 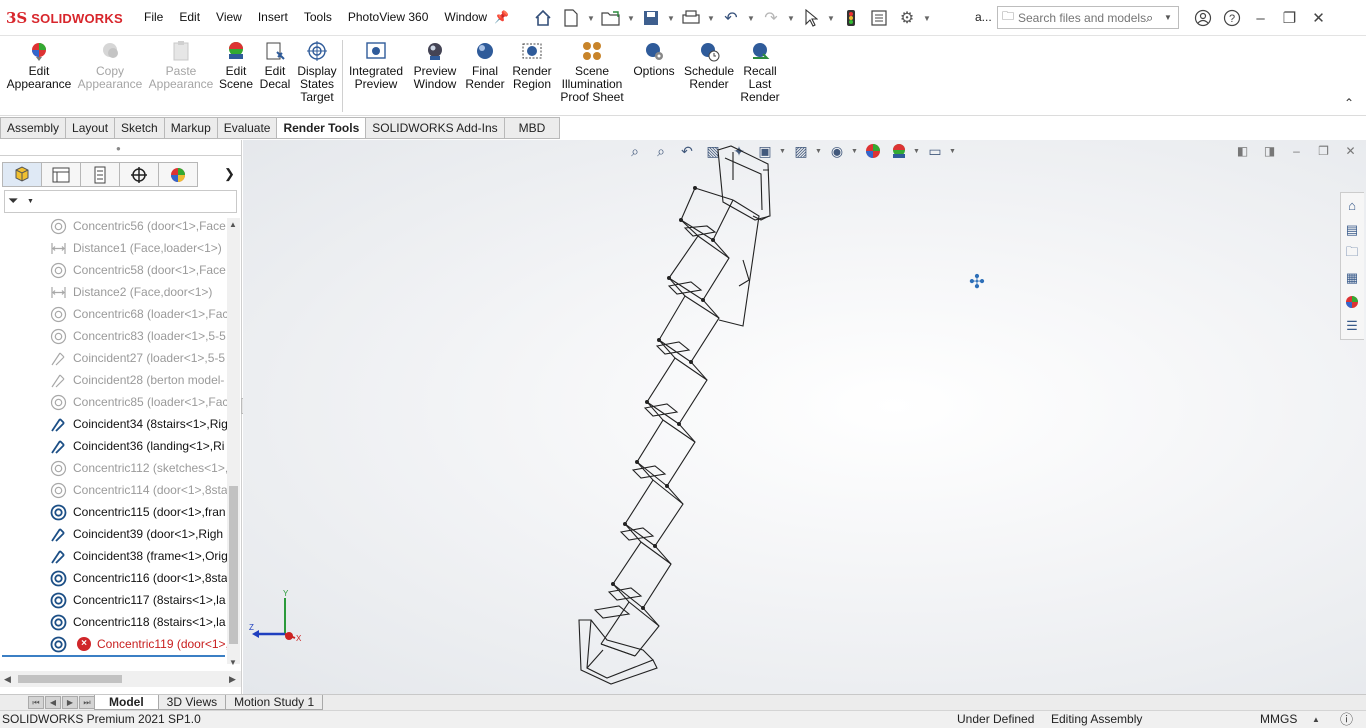 I want to click on print-icon, so click(x=691, y=18).